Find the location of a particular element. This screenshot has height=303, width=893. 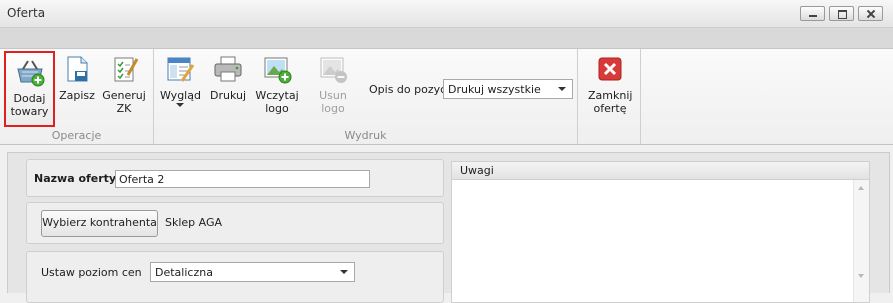

zapisz-label: Zapisz is located at coordinates (77, 95).